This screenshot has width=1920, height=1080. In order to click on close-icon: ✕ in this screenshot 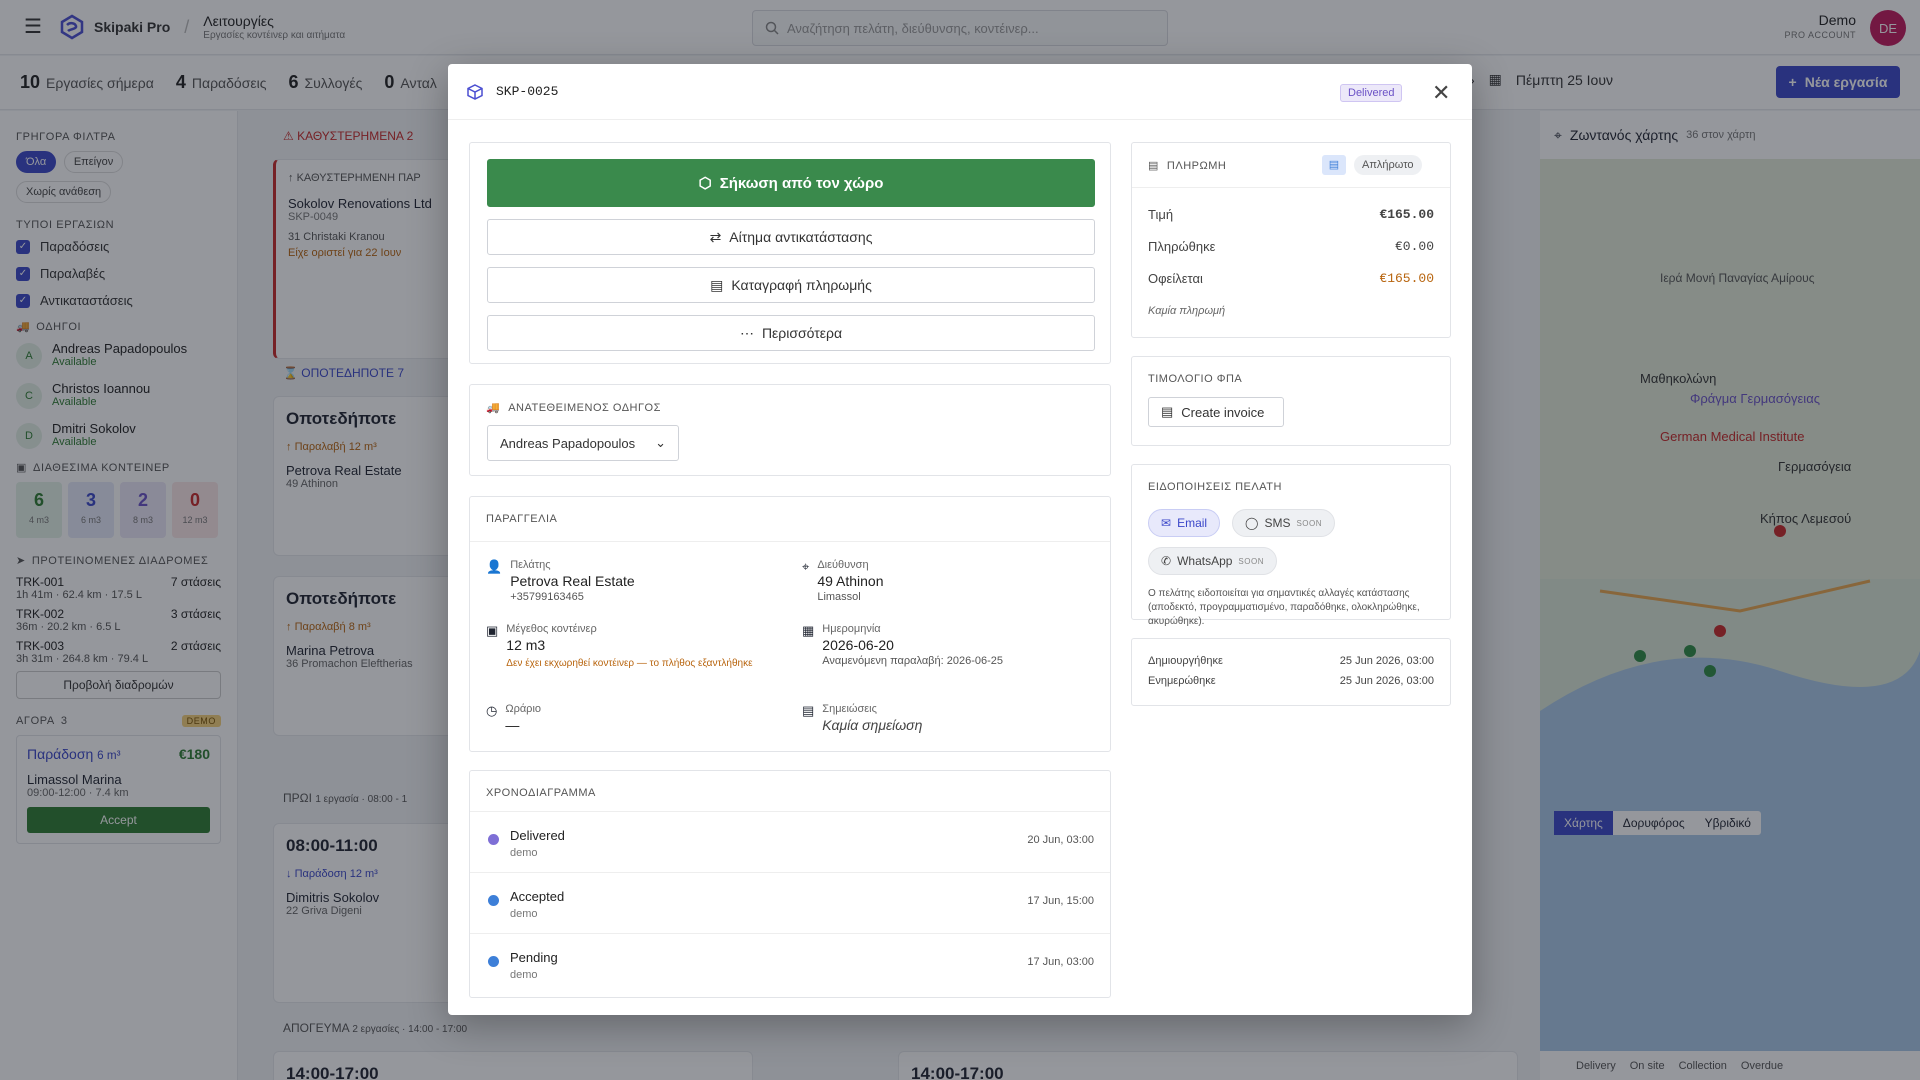, I will do `click(1441, 93)`.